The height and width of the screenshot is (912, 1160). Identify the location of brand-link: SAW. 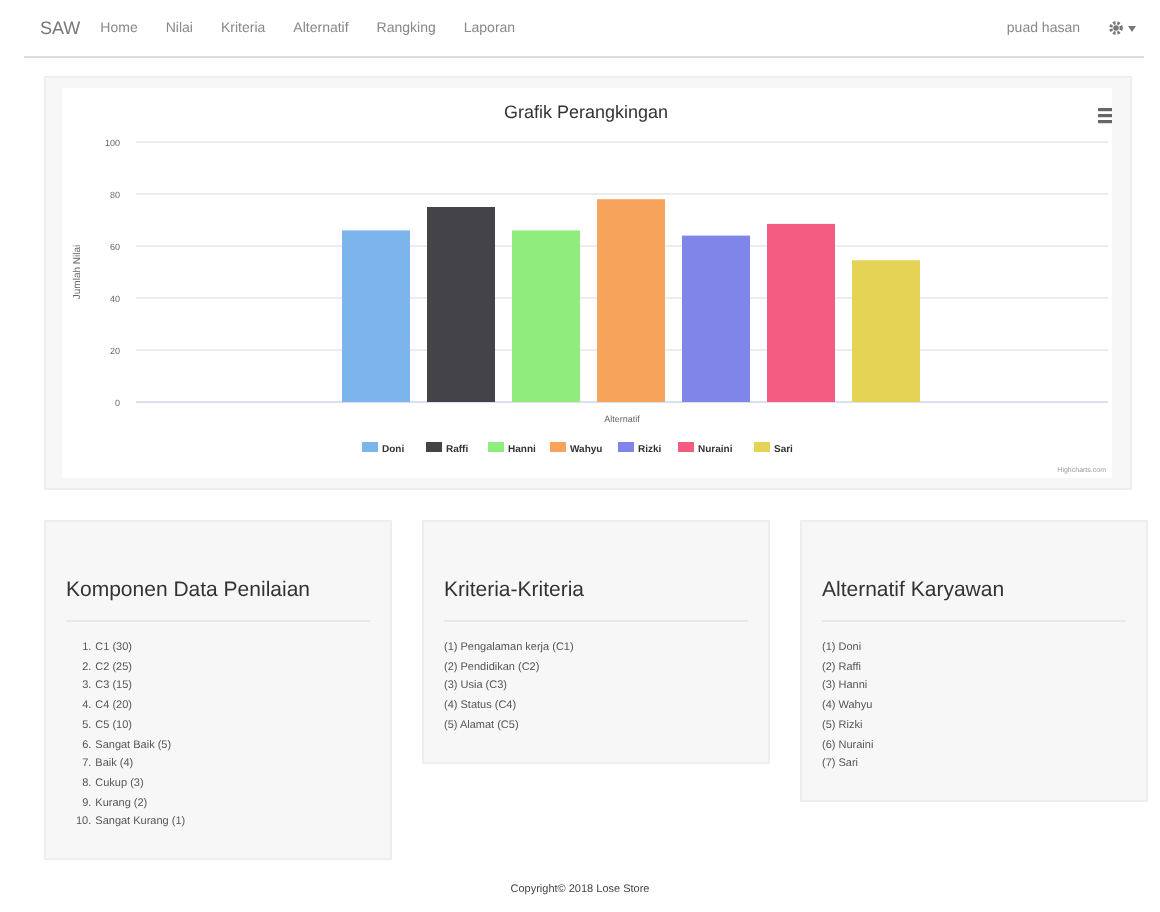
(60, 28).